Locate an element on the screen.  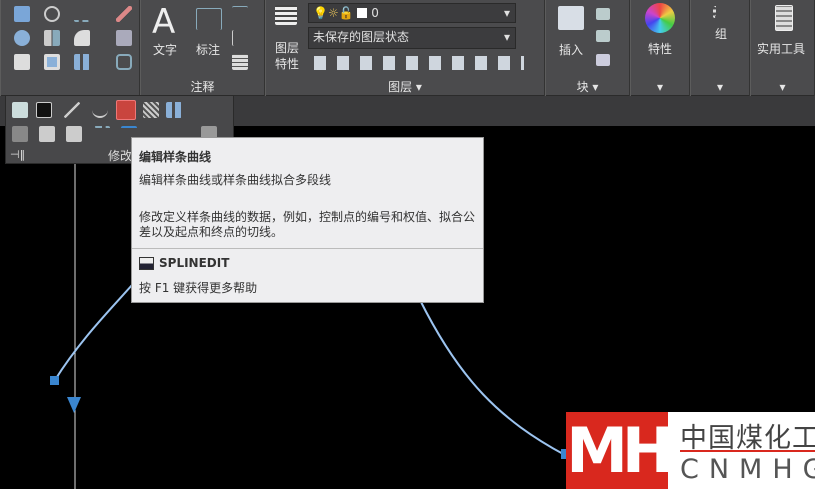
table-icon is located at coordinates (240, 62).